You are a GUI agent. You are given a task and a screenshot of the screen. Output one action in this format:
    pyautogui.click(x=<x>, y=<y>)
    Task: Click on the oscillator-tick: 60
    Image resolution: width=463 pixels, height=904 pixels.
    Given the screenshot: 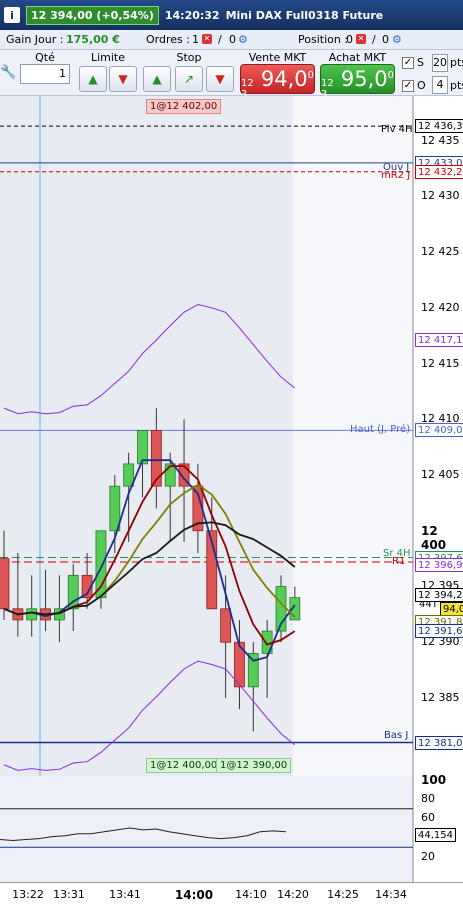 What is the action you would take?
    pyautogui.click(x=428, y=818)
    